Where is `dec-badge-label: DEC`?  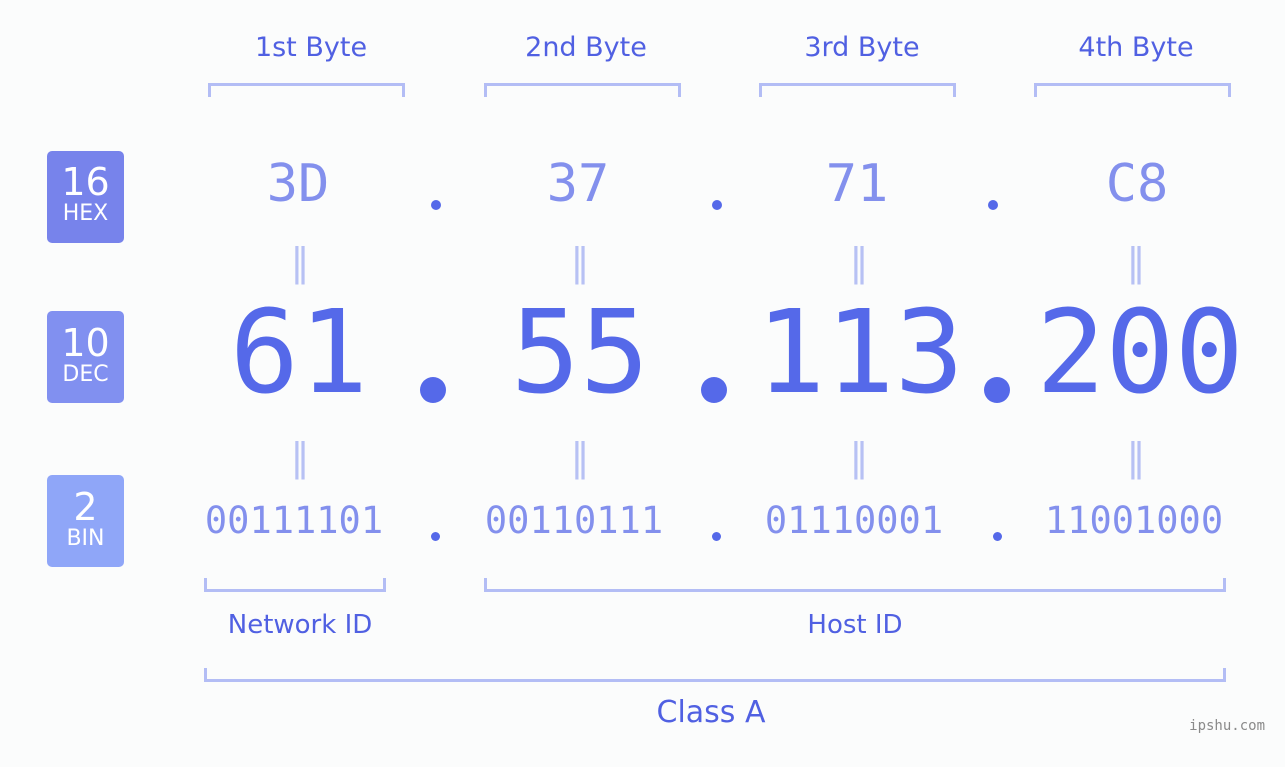 dec-badge-label: DEC is located at coordinates (85, 374).